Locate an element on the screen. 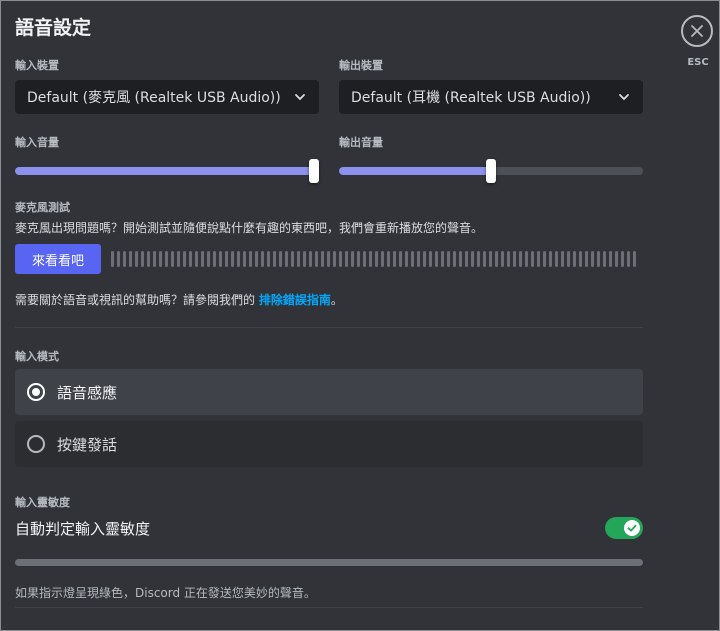  input-device-select: Default (麥克風 (Realtek USB Audio)) is located at coordinates (167, 97).